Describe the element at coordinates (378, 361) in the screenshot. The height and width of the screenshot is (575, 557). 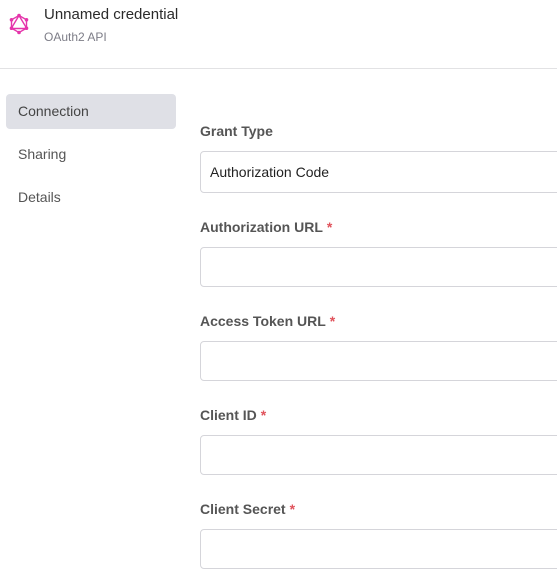
I see `access-token-url-input` at that location.